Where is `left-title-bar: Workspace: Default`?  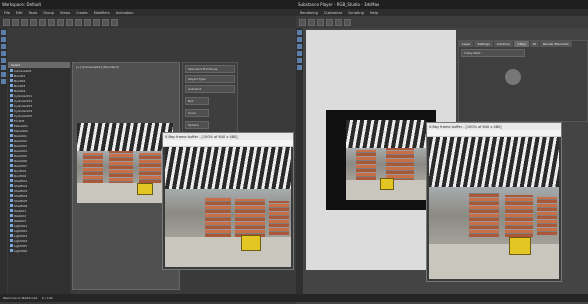
left-title-bar: Workspace: Default is located at coordinates (148, 4).